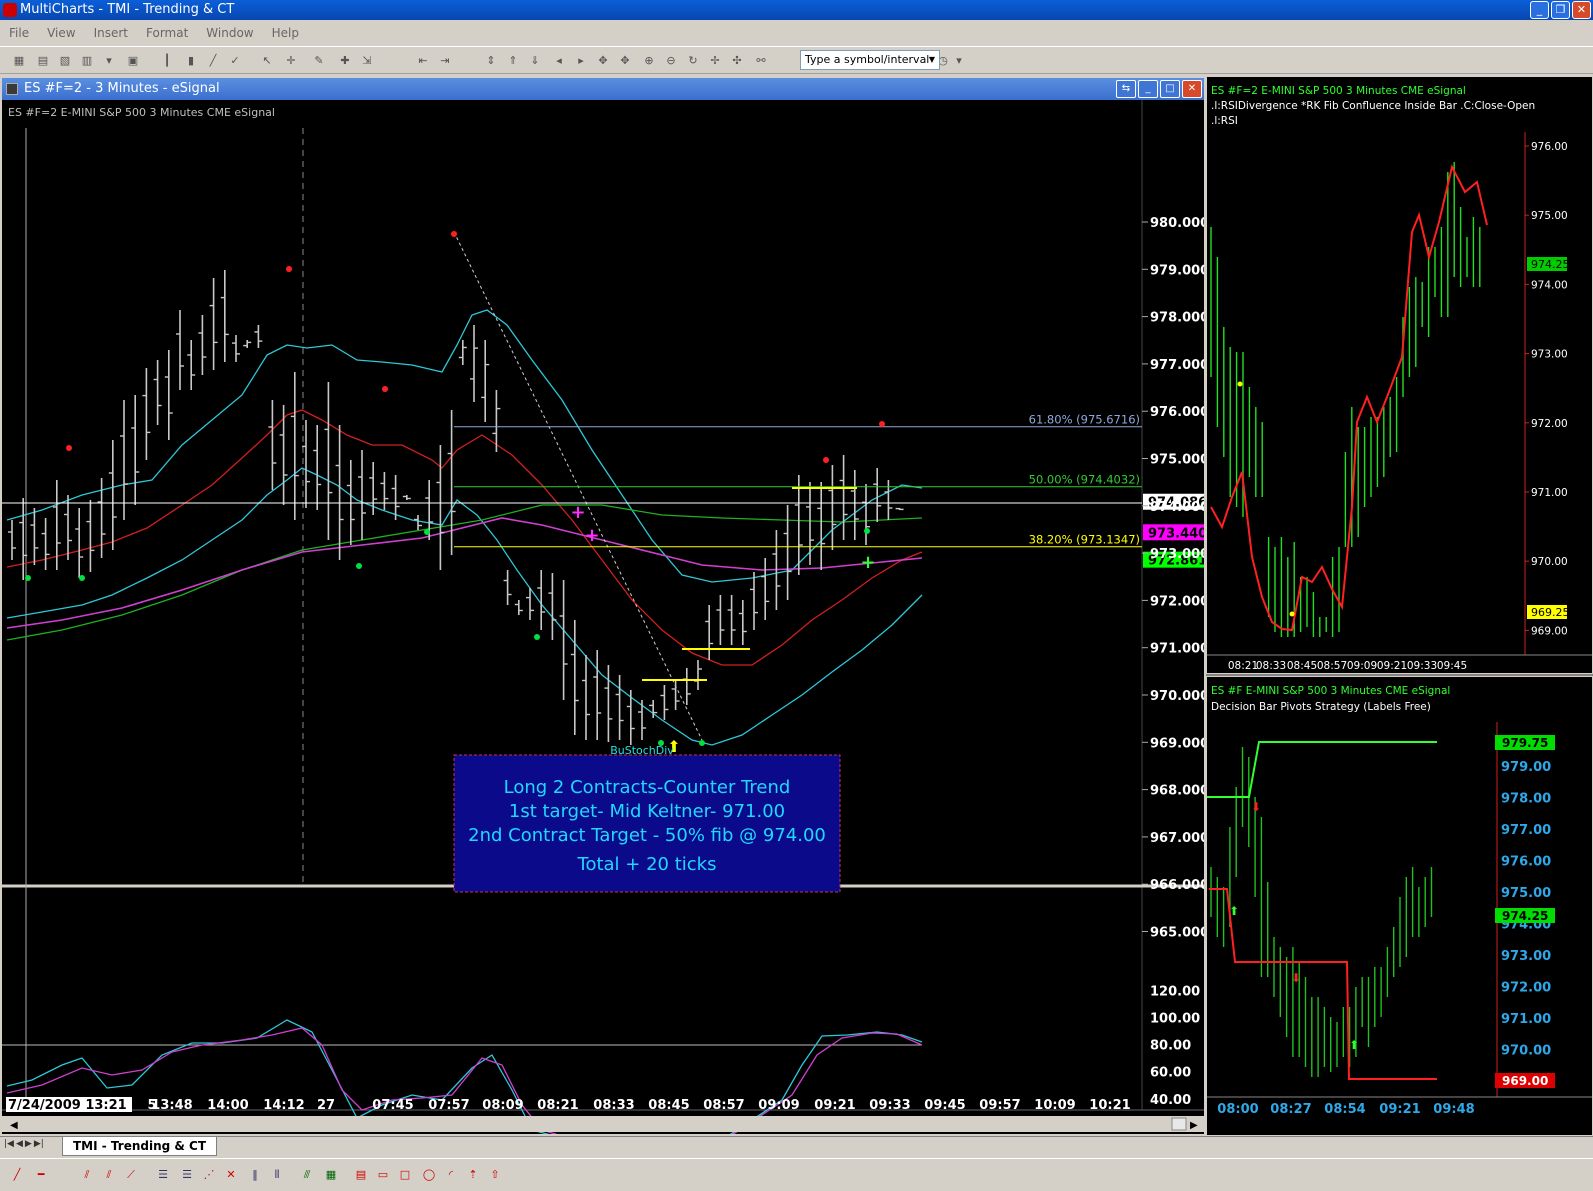 The height and width of the screenshot is (1191, 1593). Describe the element at coordinates (87, 61) in the screenshot. I see `dom-icon: ▥` at that location.